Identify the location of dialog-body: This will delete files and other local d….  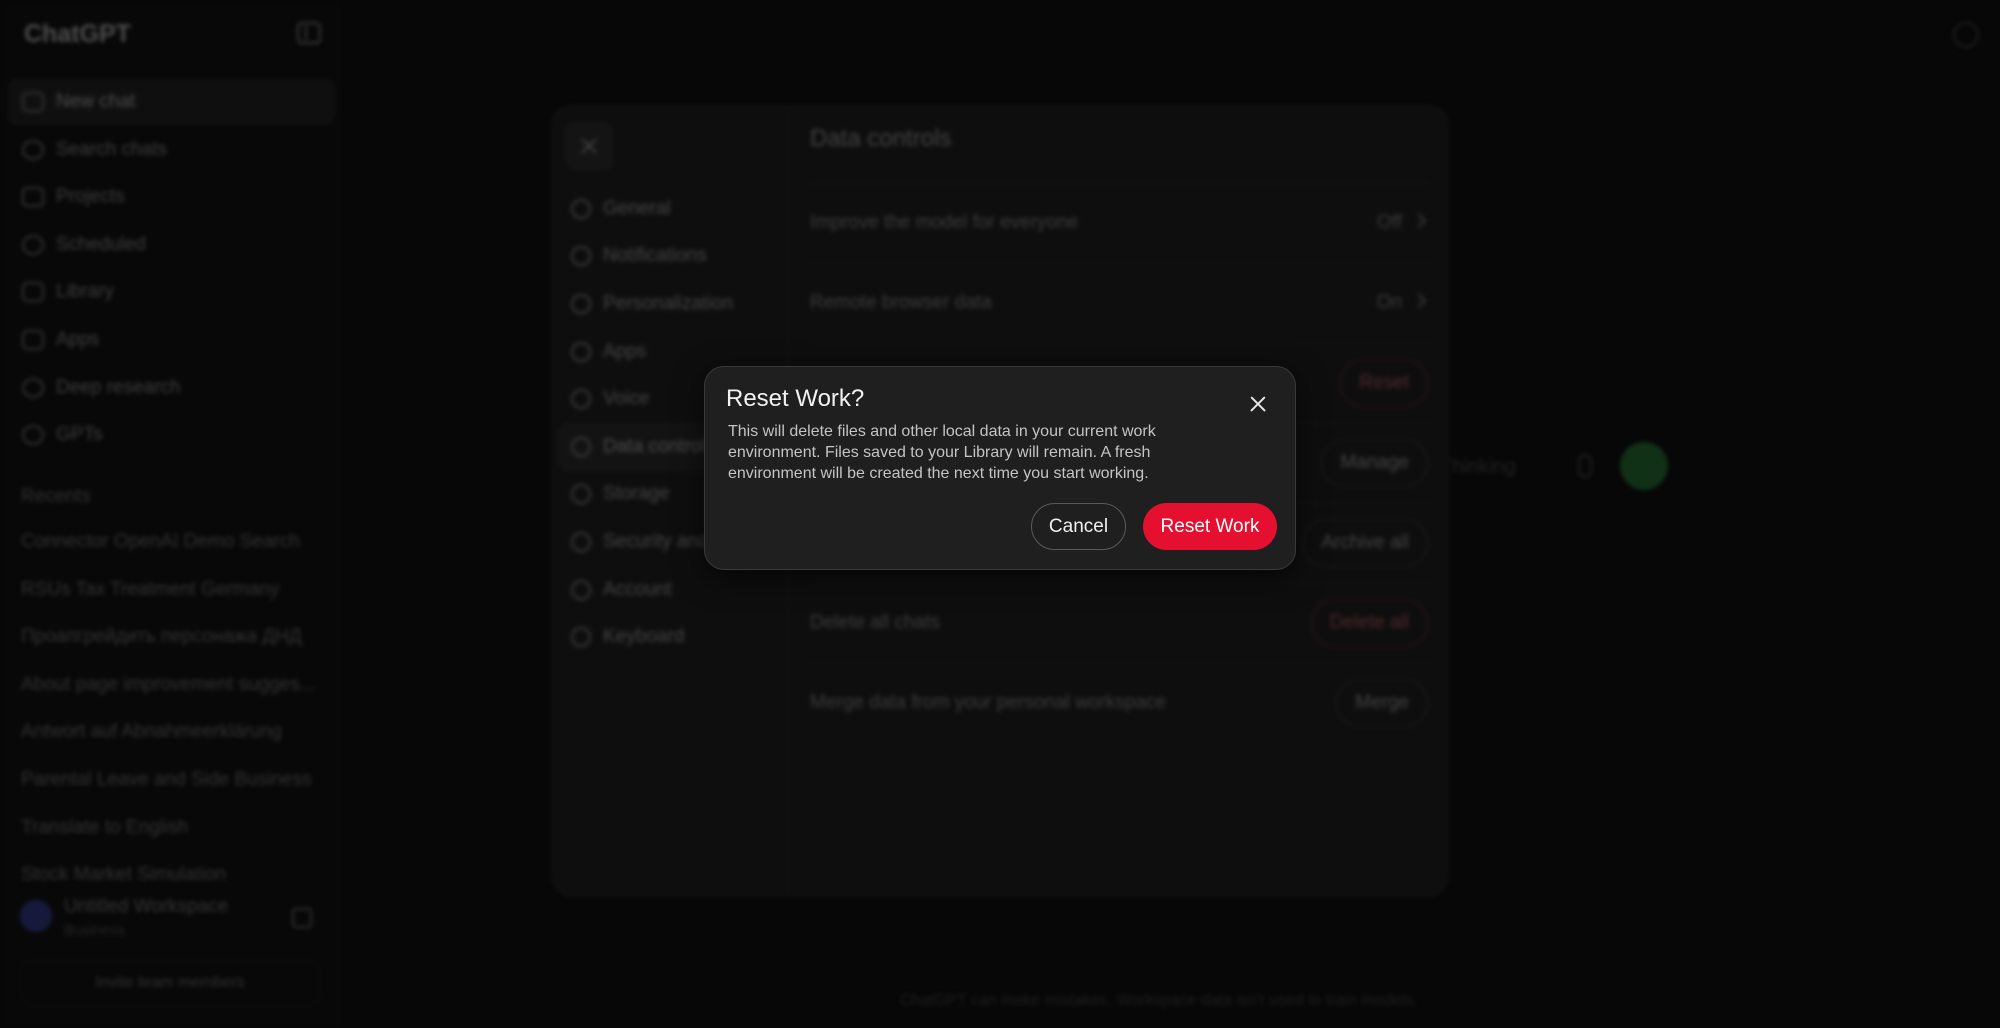
(942, 452).